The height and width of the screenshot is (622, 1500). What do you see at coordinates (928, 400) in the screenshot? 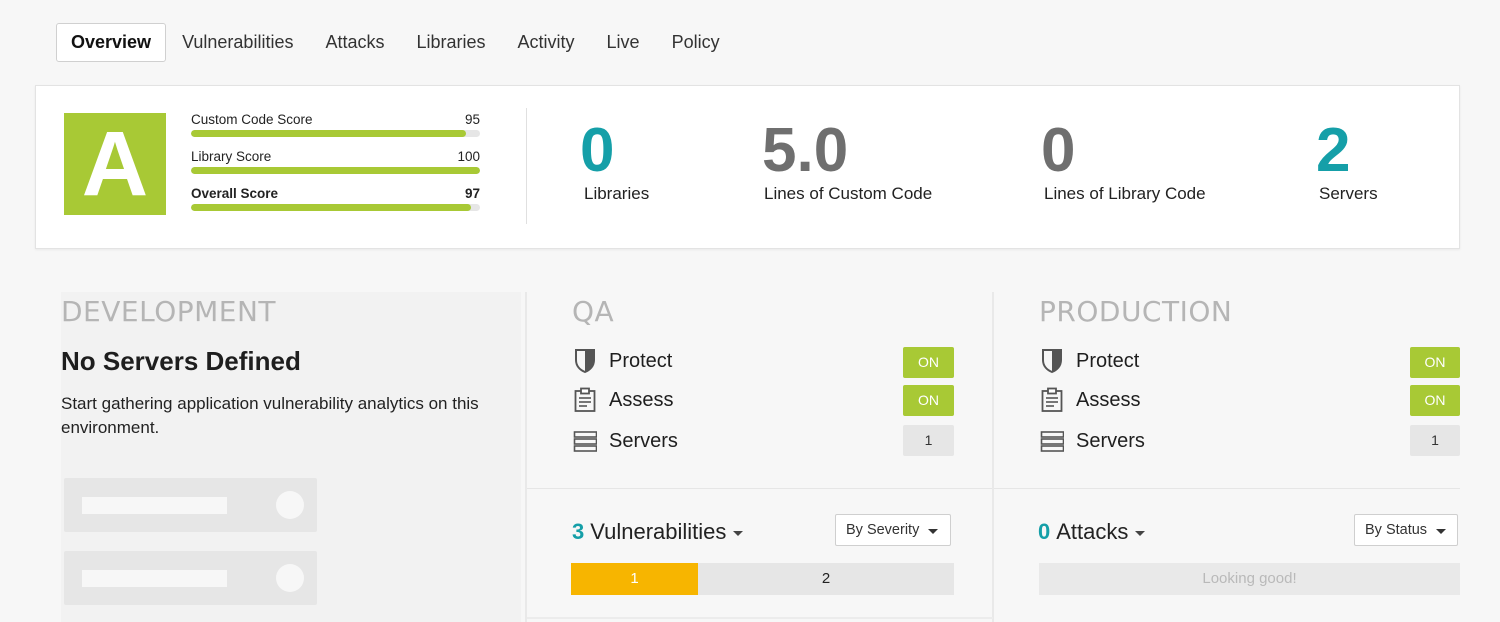
I see `qa-assess-toggle: ON` at bounding box center [928, 400].